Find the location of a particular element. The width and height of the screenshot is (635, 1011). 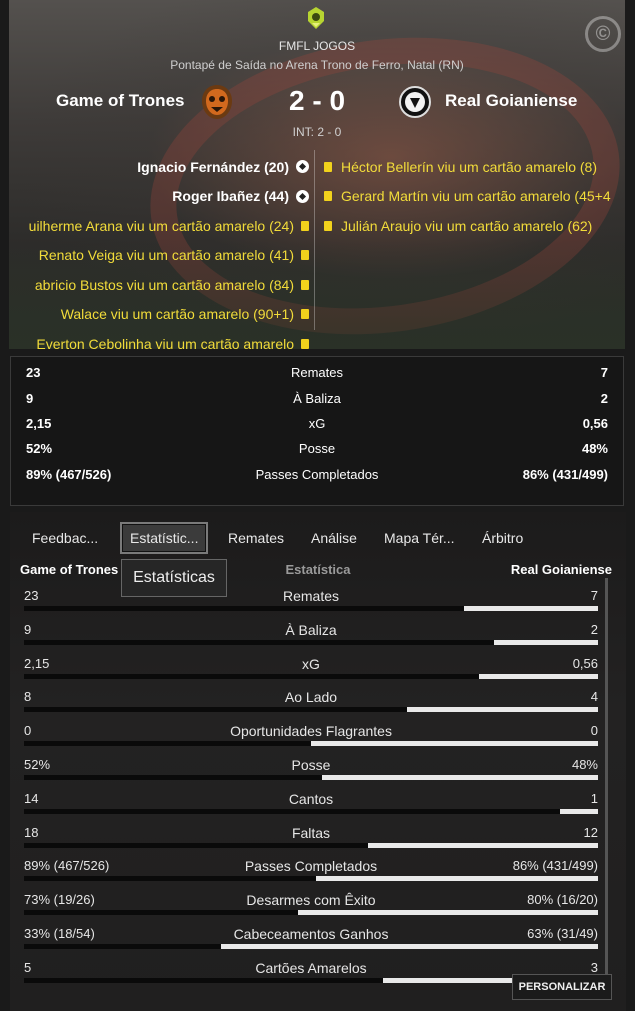

customize-button: PERSONALIZAR is located at coordinates (562, 987).